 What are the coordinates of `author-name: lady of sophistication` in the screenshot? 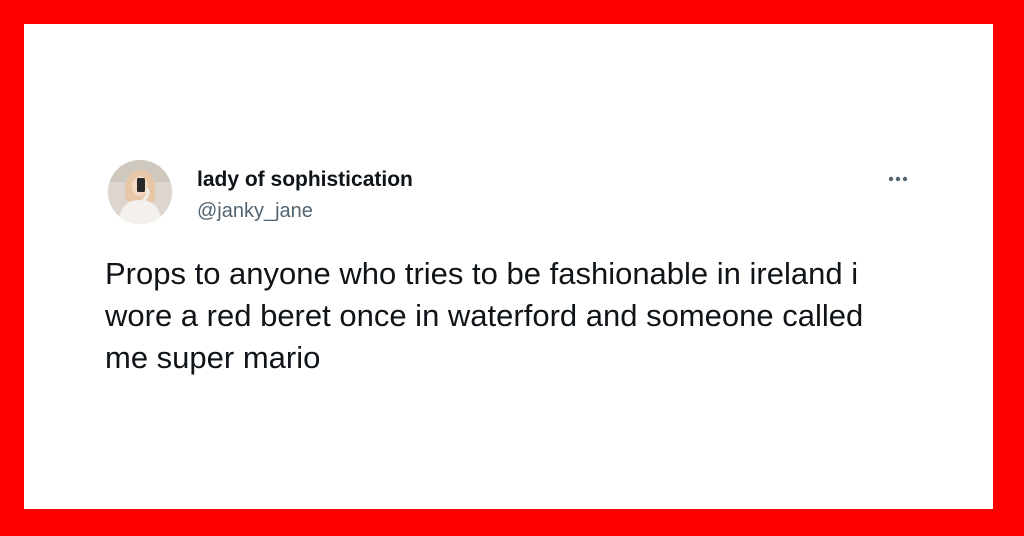 It's located at (305, 180).